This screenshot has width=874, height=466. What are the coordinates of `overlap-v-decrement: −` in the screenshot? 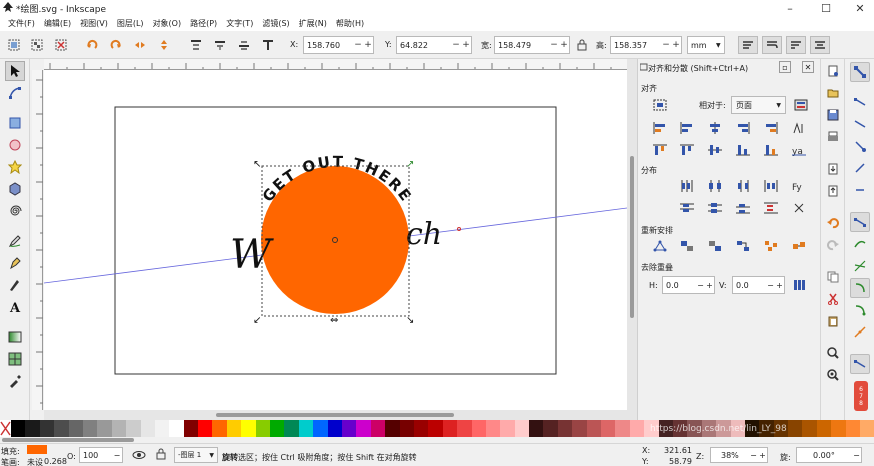 It's located at (770, 285).